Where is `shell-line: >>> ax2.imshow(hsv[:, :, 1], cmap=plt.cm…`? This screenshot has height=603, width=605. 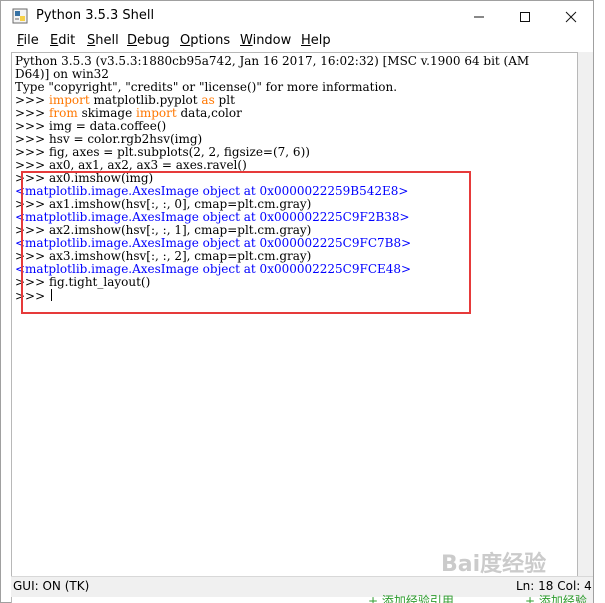
shell-line: >>> ax2.imshow(hsv[:, :, 1], cmap=plt.cm… is located at coordinates (295, 230).